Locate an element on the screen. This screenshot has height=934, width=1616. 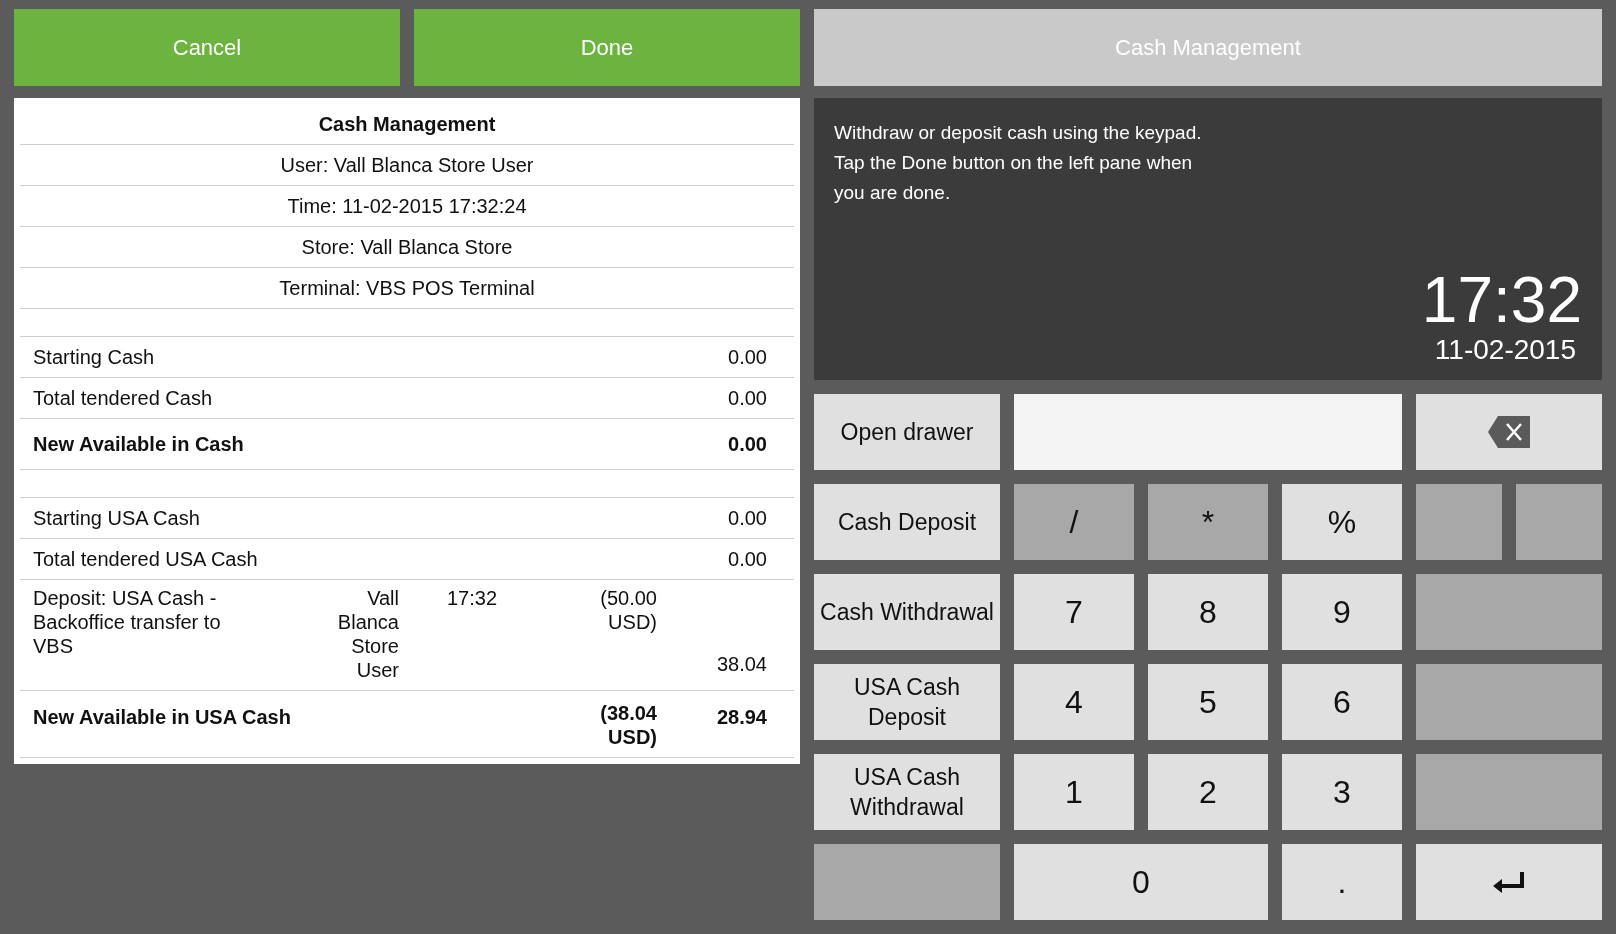
row-label: New Available in USA Cash is located at coordinates (162, 717).